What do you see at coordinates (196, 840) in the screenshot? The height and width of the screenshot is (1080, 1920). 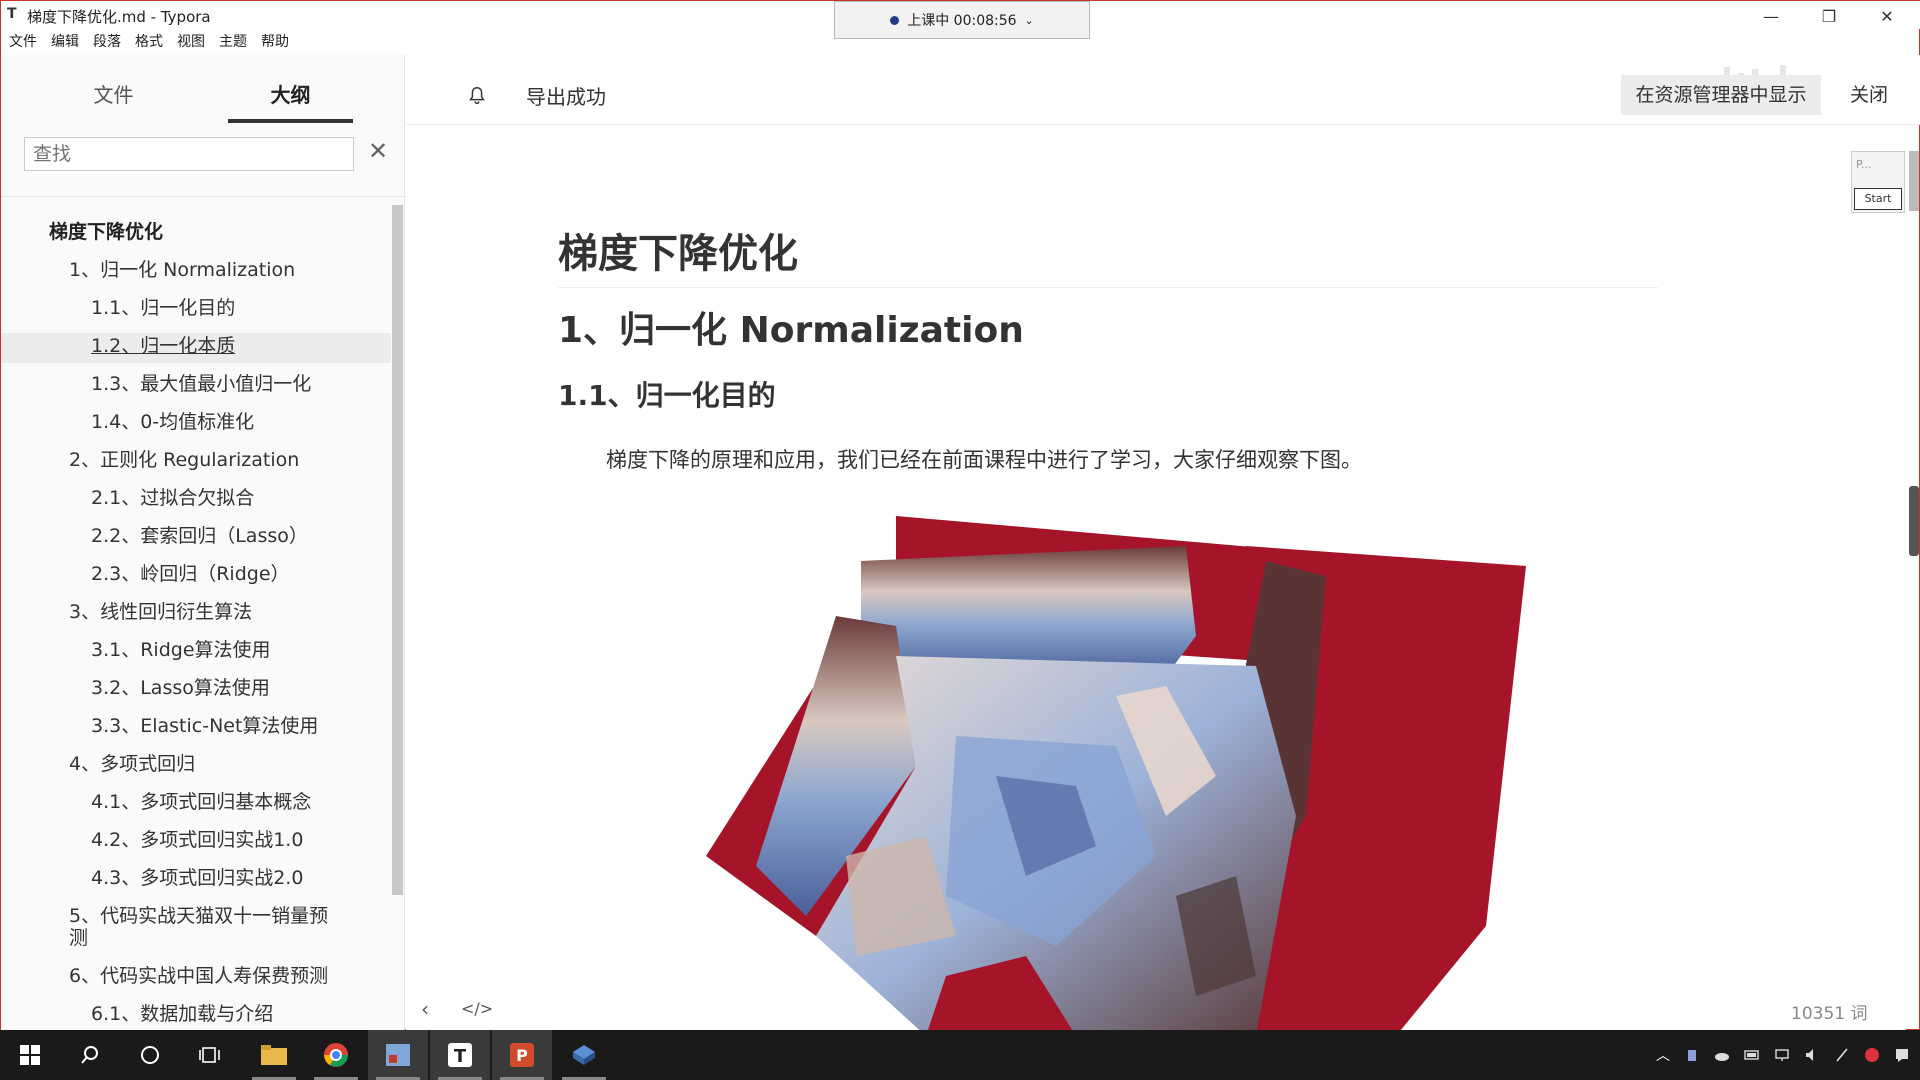 I see `outline-item: 4.2、多项式回归实战1.0` at bounding box center [196, 840].